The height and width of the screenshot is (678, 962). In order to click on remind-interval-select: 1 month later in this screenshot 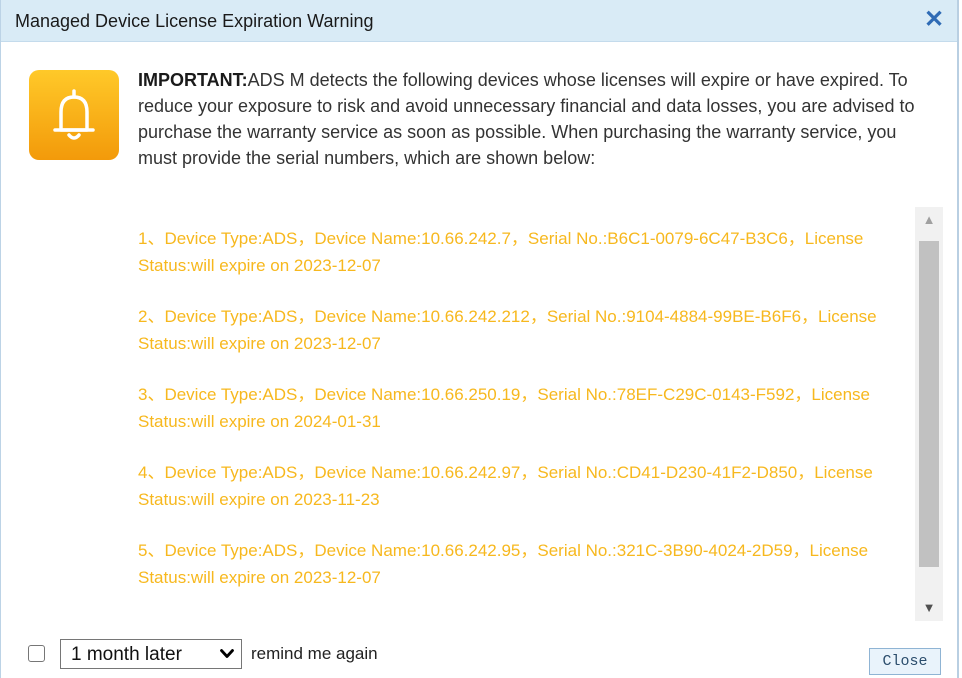, I will do `click(151, 654)`.